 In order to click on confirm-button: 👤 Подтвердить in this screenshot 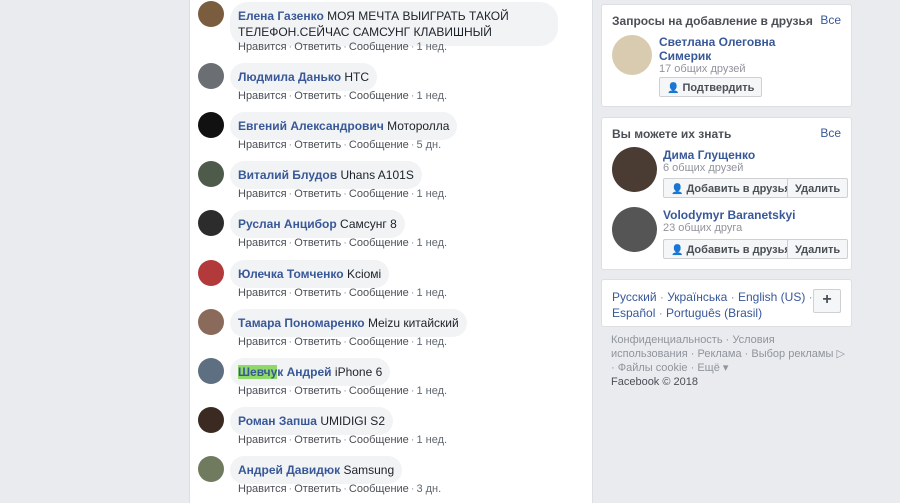, I will do `click(711, 87)`.